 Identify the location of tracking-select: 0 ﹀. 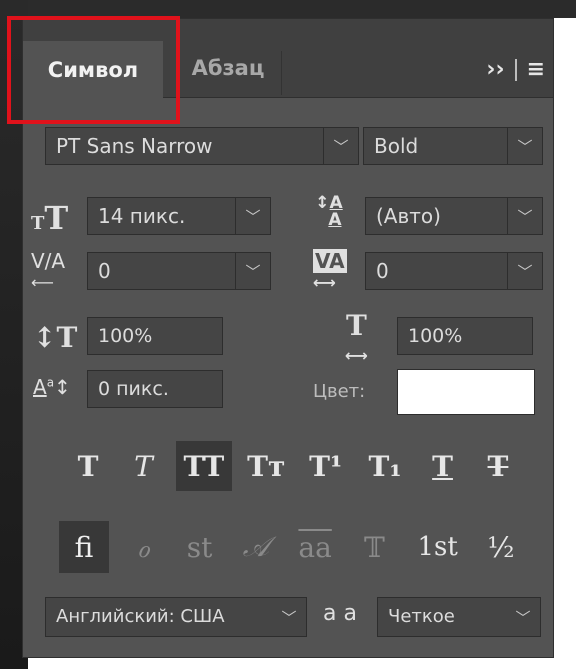
(454, 271).